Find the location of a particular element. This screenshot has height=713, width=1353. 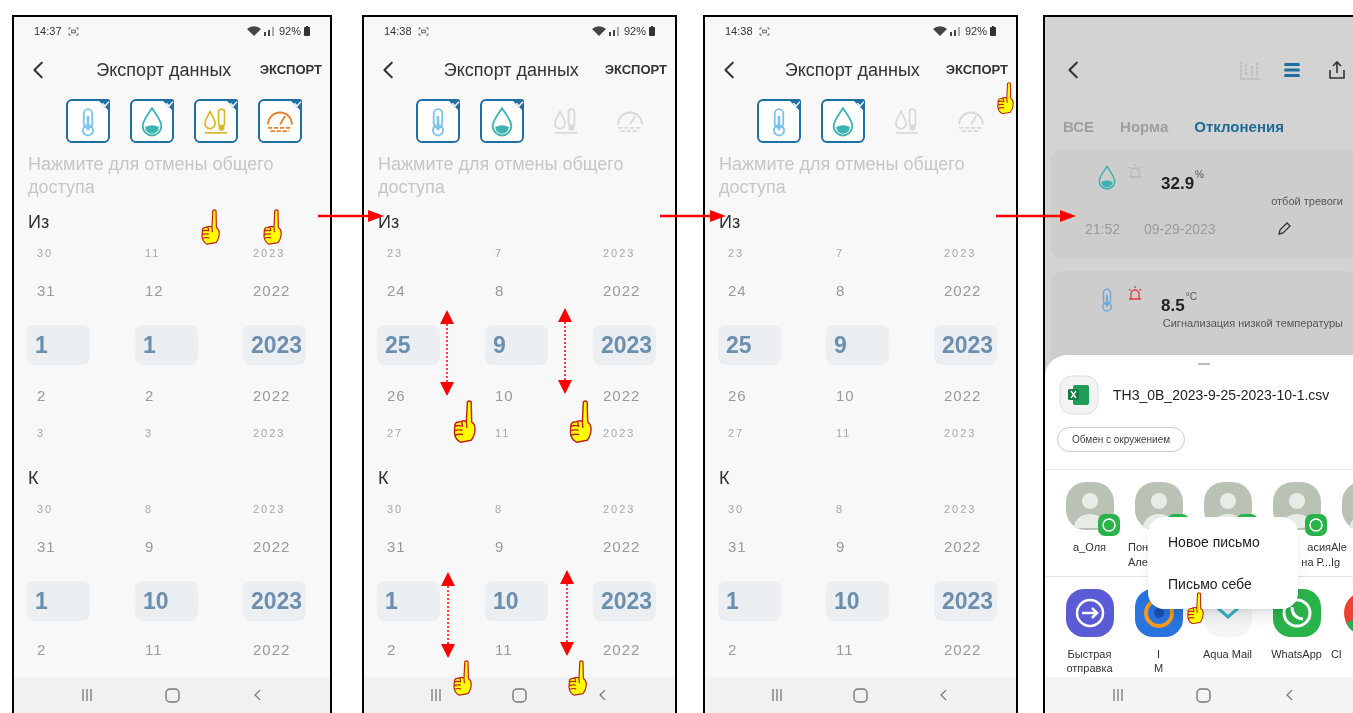

pencil-icon is located at coordinates (1283, 229).